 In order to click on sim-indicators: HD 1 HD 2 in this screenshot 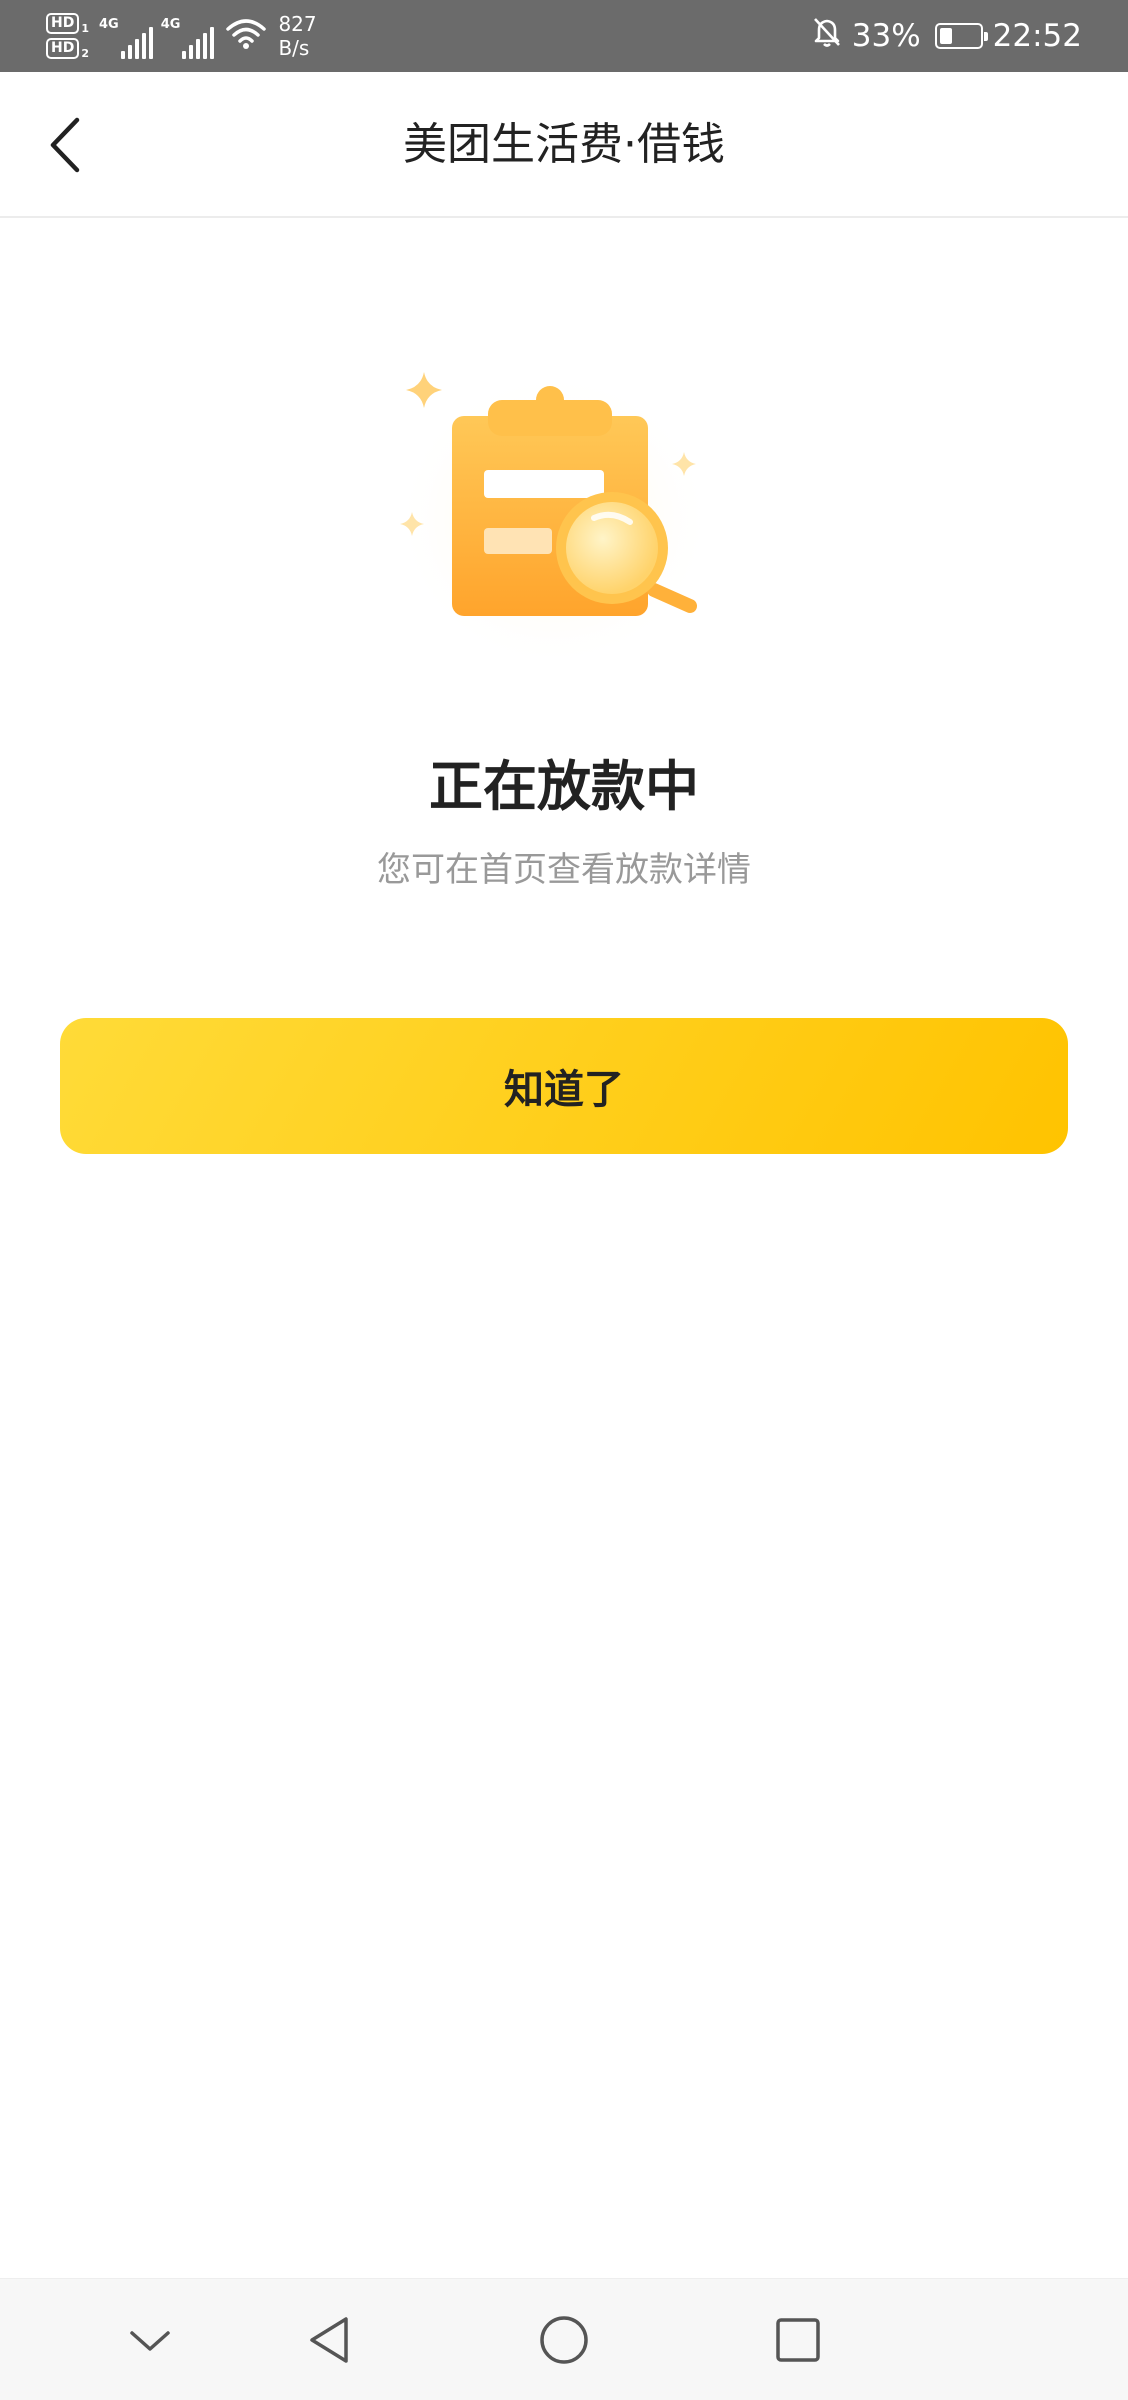, I will do `click(67, 36)`.